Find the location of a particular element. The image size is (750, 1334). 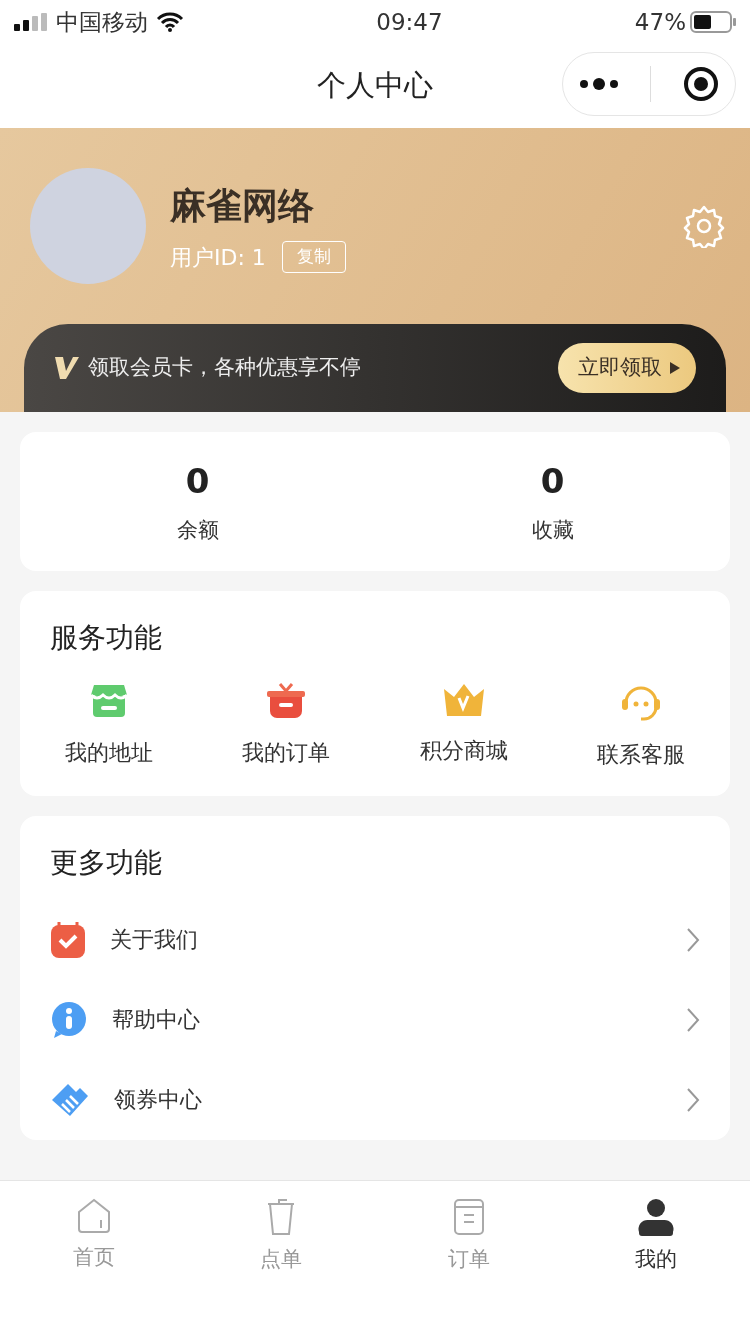

service-link: 联系客服 is located at coordinates (641, 754).